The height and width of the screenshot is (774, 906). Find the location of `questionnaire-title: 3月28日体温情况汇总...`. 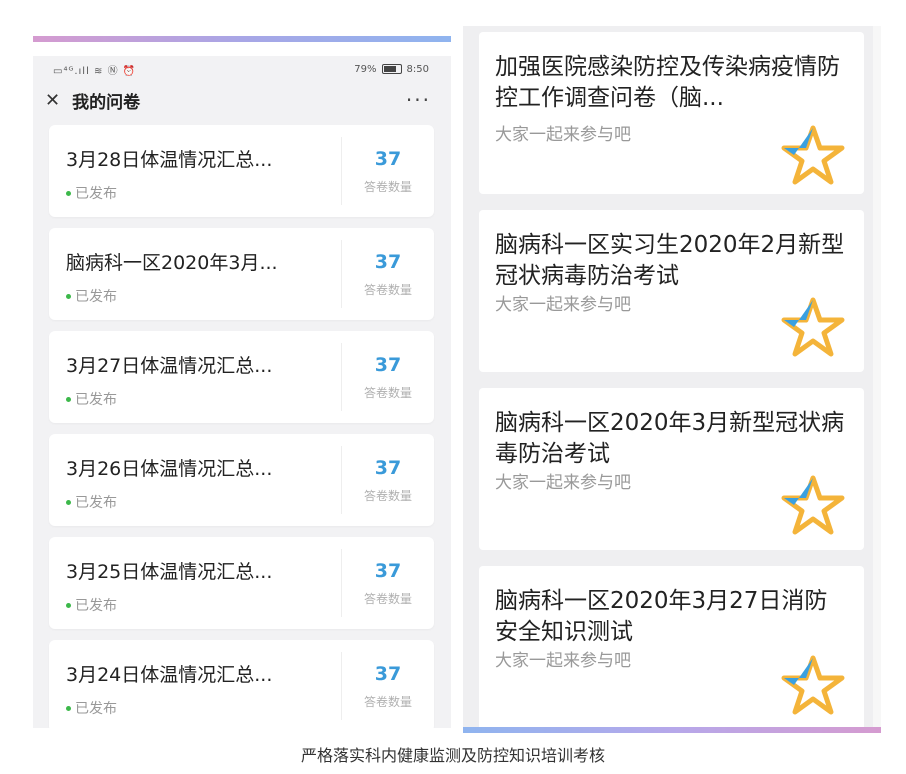

questionnaire-title: 3月28日体温情况汇总... is located at coordinates (169, 160).